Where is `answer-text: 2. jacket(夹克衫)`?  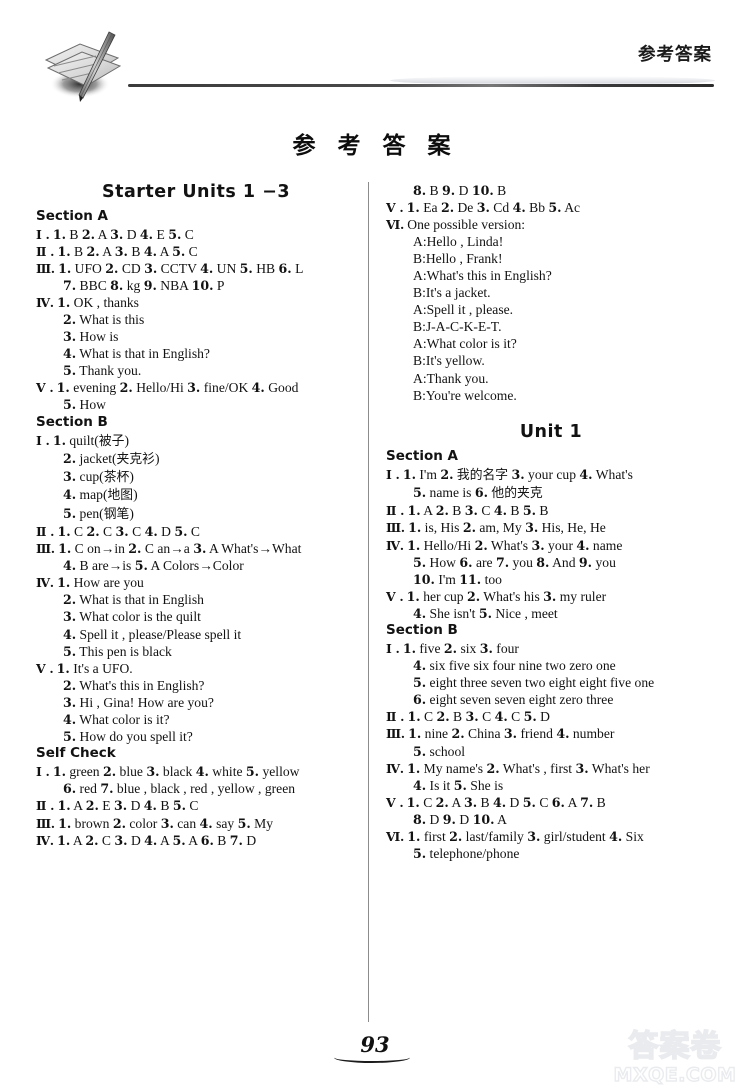
answer-text: 2. jacket(夹克衫) is located at coordinates (111, 458).